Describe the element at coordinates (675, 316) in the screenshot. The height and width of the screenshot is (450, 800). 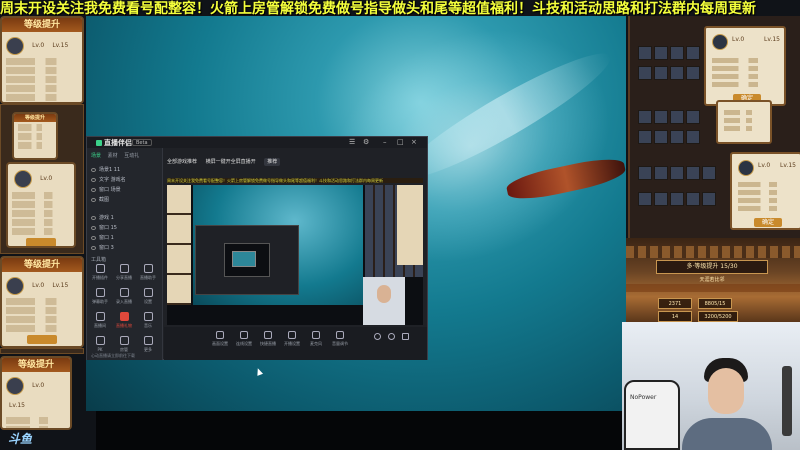
I see `stat-box: 14` at that location.